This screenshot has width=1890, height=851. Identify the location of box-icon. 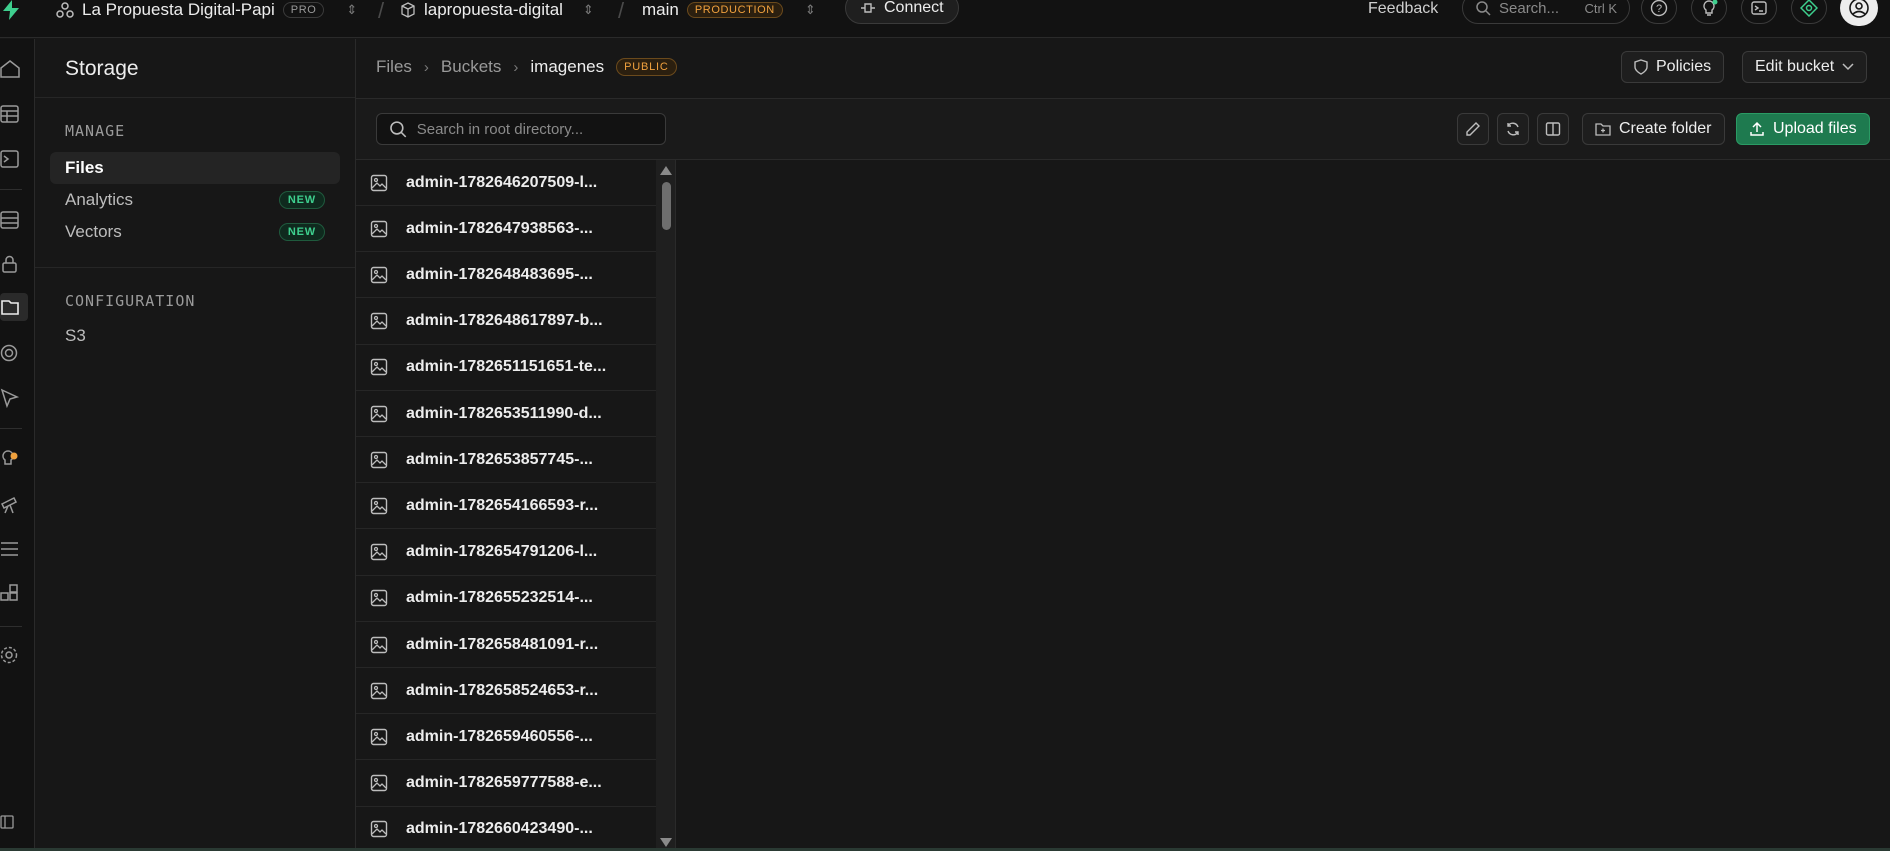
(408, 10).